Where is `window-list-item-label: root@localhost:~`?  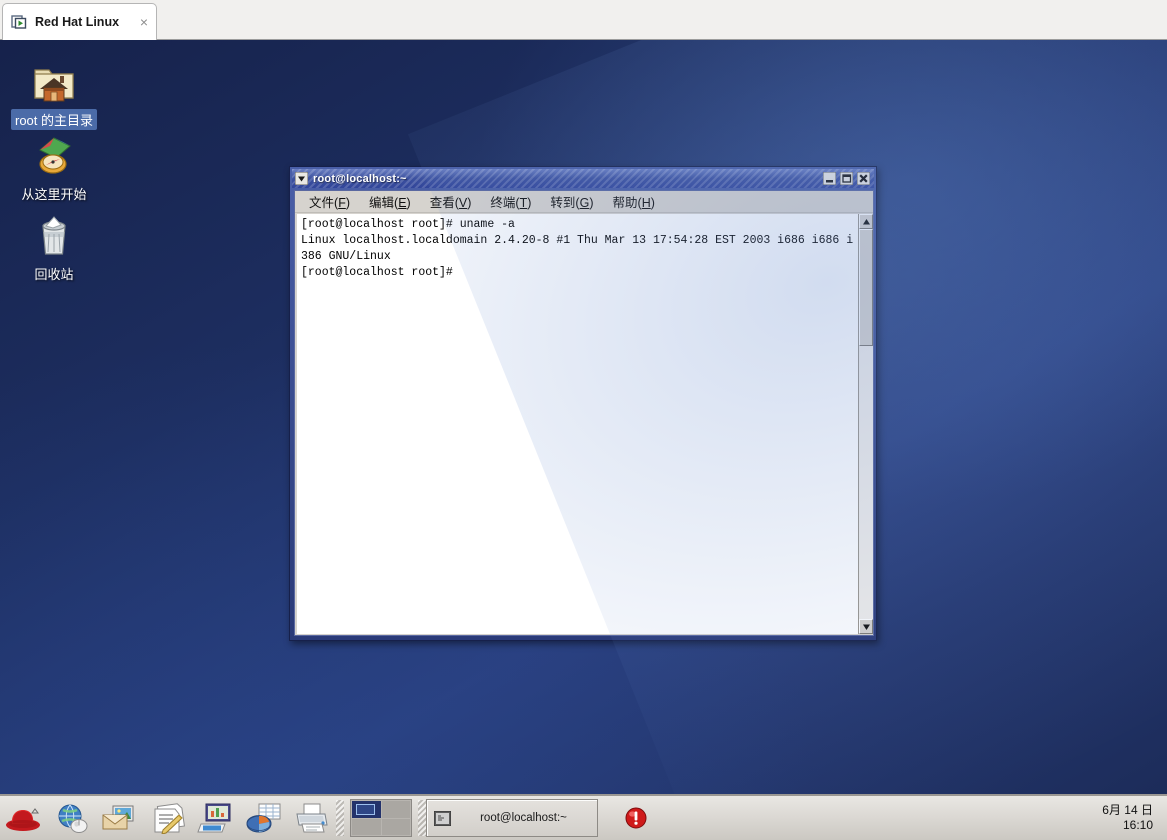 window-list-item-label: root@localhost:~ is located at coordinates (523, 818).